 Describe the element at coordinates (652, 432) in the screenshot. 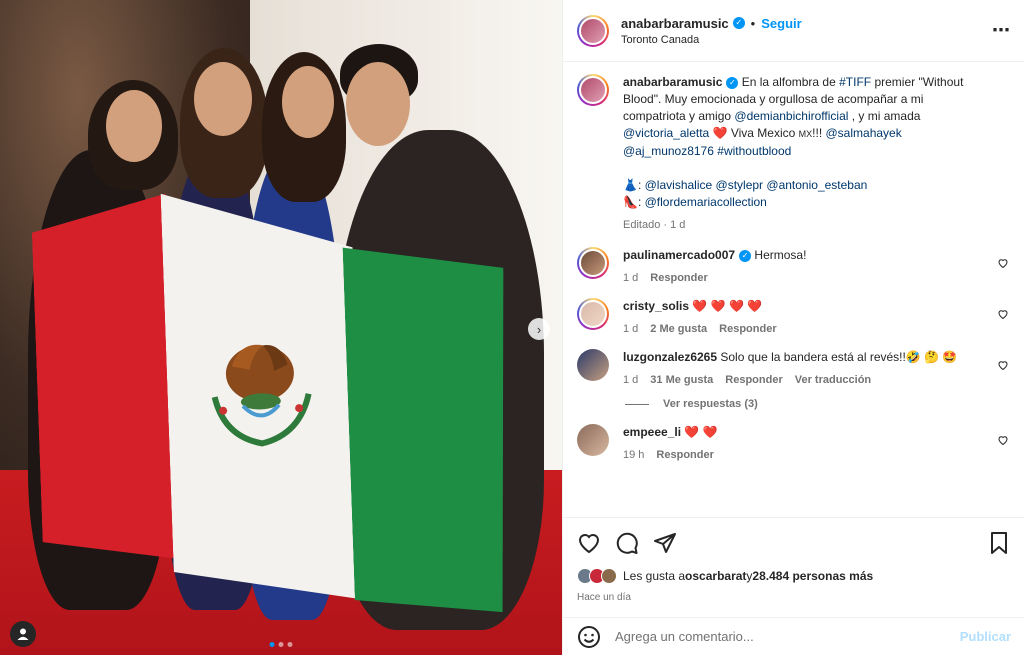

I see `comment-username: empeee_li` at that location.